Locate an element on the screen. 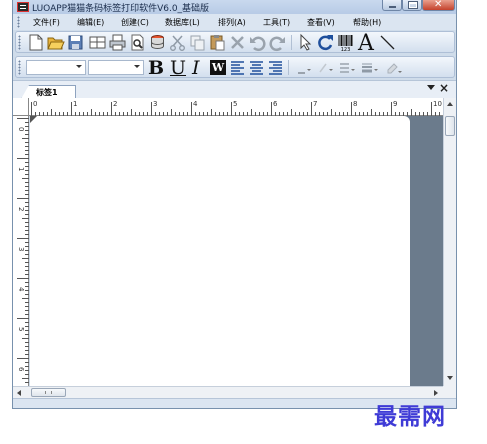 The height and width of the screenshot is (444, 487). maximize-button is located at coordinates (412, 5).